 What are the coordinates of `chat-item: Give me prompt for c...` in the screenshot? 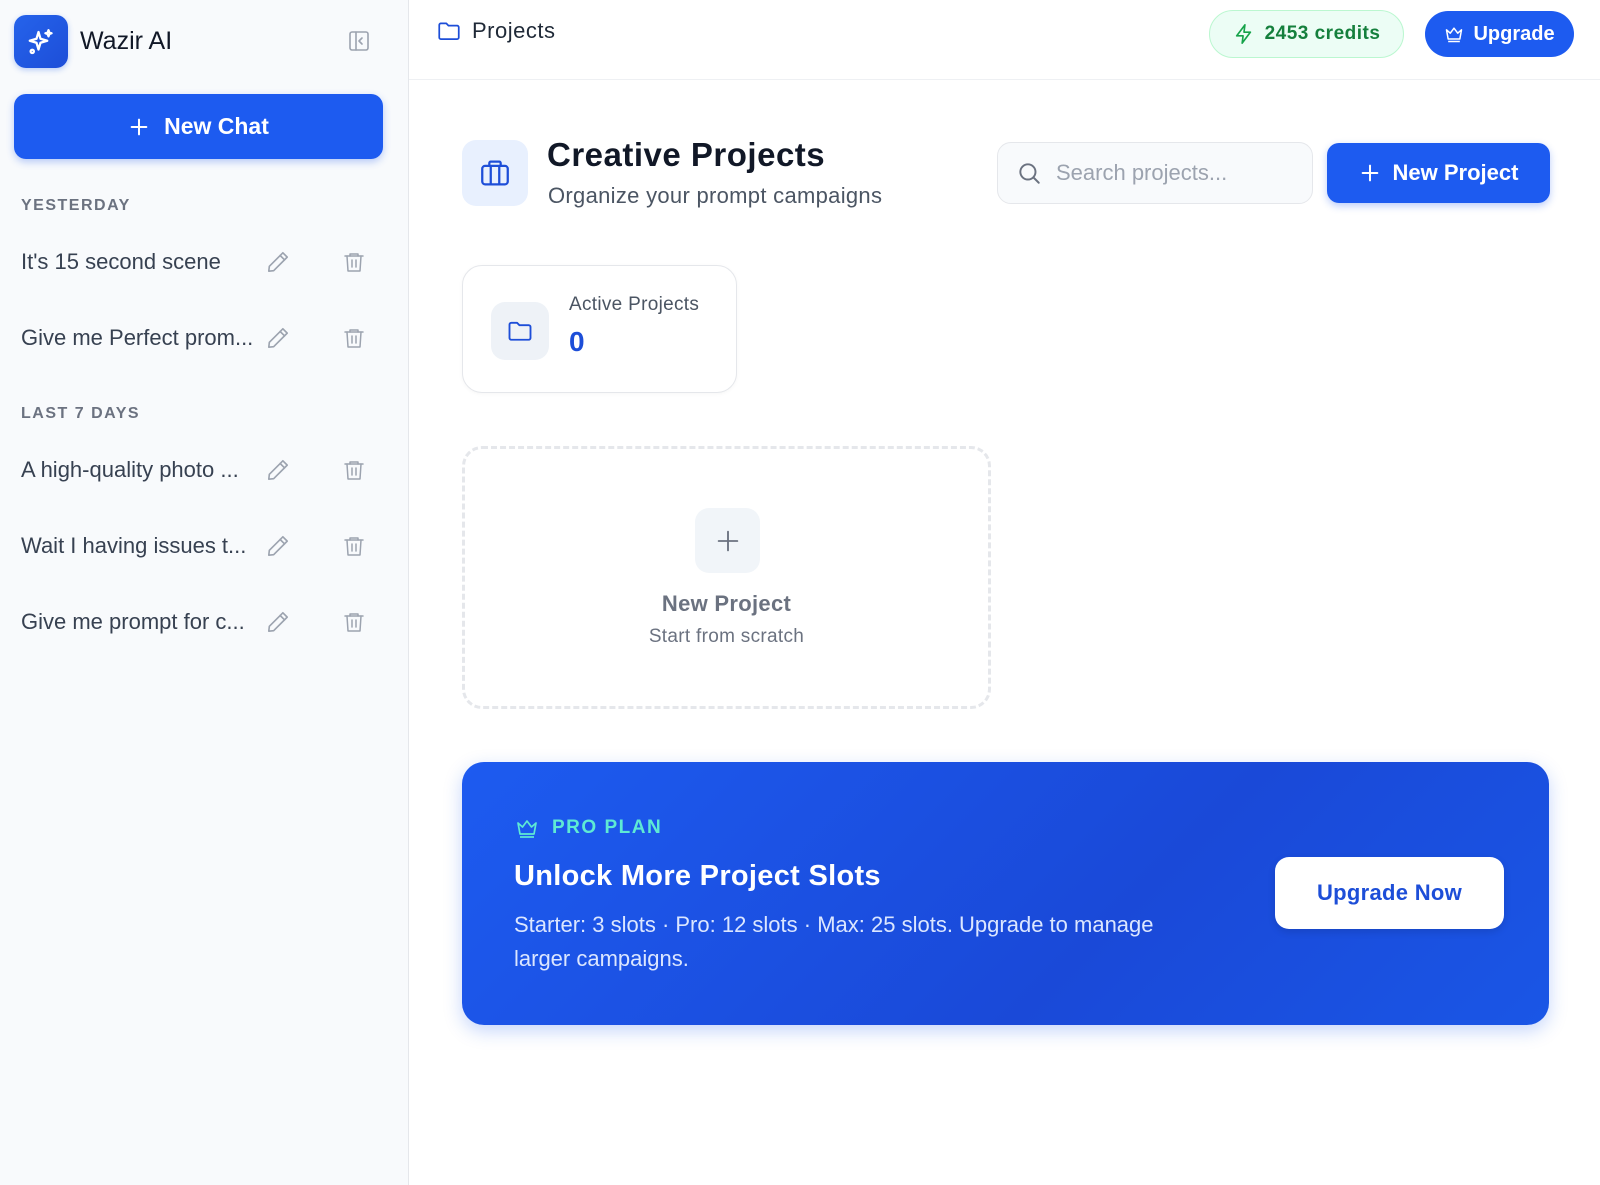 It's located at (204, 622).